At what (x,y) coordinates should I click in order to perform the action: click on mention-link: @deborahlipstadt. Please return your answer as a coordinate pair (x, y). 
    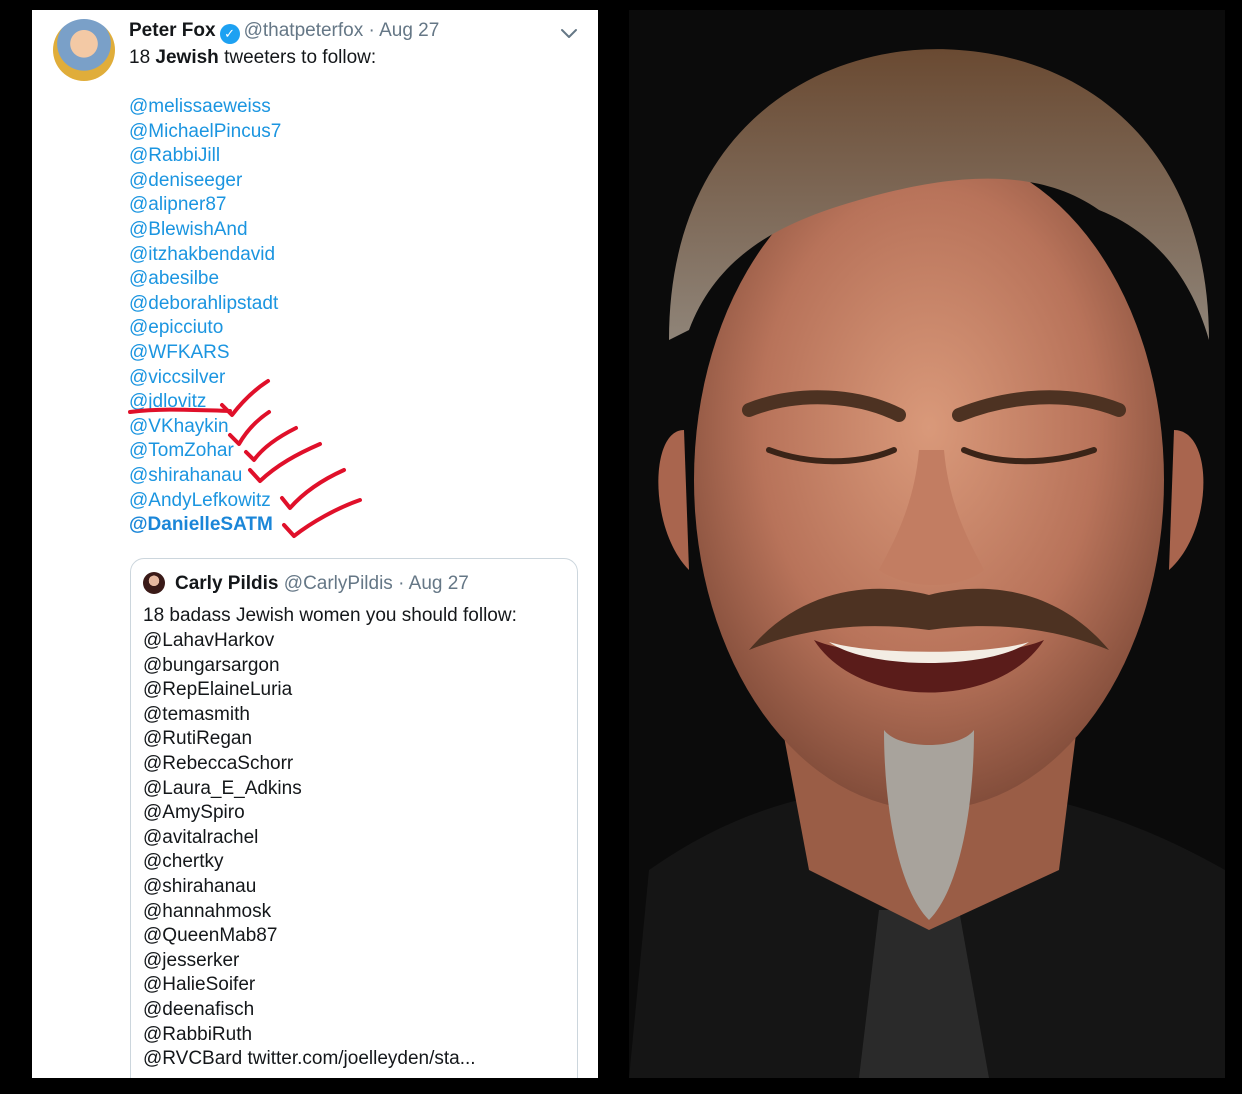
    Looking at the image, I should click on (205, 304).